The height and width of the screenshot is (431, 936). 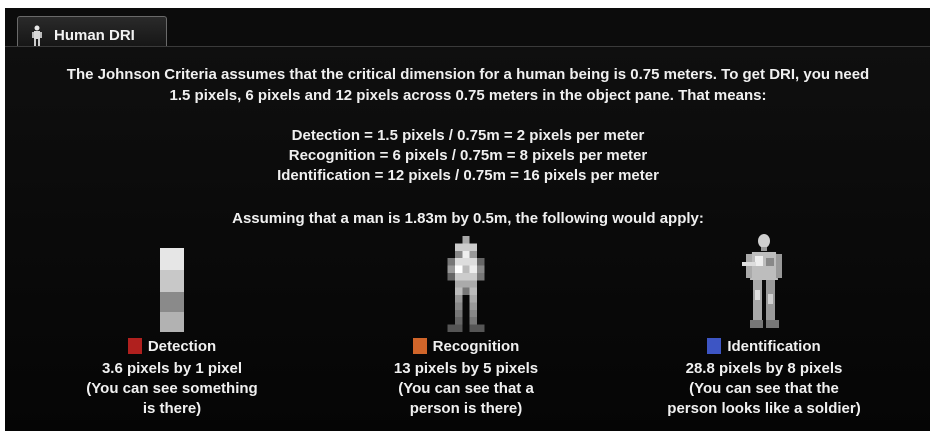 What do you see at coordinates (94, 35) in the screenshot?
I see `tab-label: Human DRI` at bounding box center [94, 35].